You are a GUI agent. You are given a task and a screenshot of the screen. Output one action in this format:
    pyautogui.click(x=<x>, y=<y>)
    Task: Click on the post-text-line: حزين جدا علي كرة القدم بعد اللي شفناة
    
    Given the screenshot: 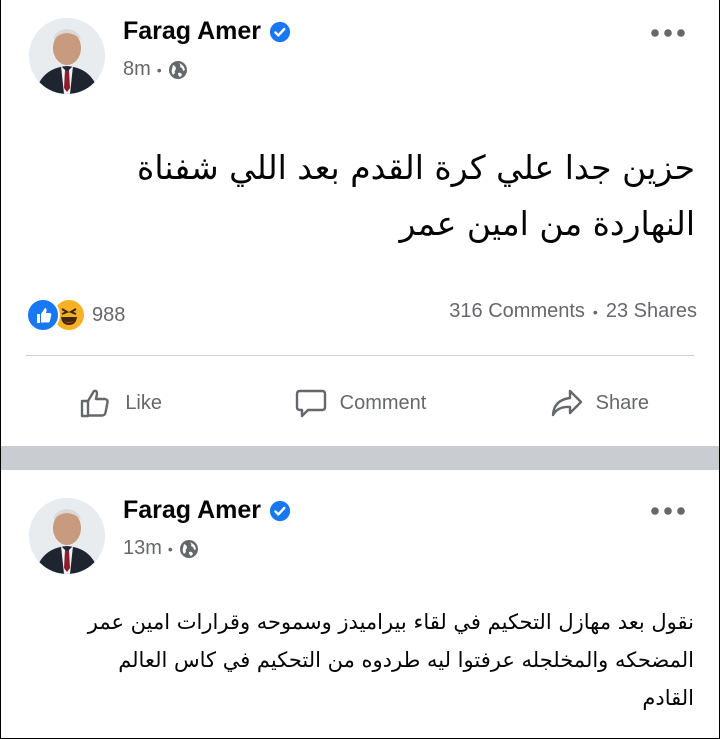 What is the action you would take?
    pyautogui.click(x=416, y=167)
    